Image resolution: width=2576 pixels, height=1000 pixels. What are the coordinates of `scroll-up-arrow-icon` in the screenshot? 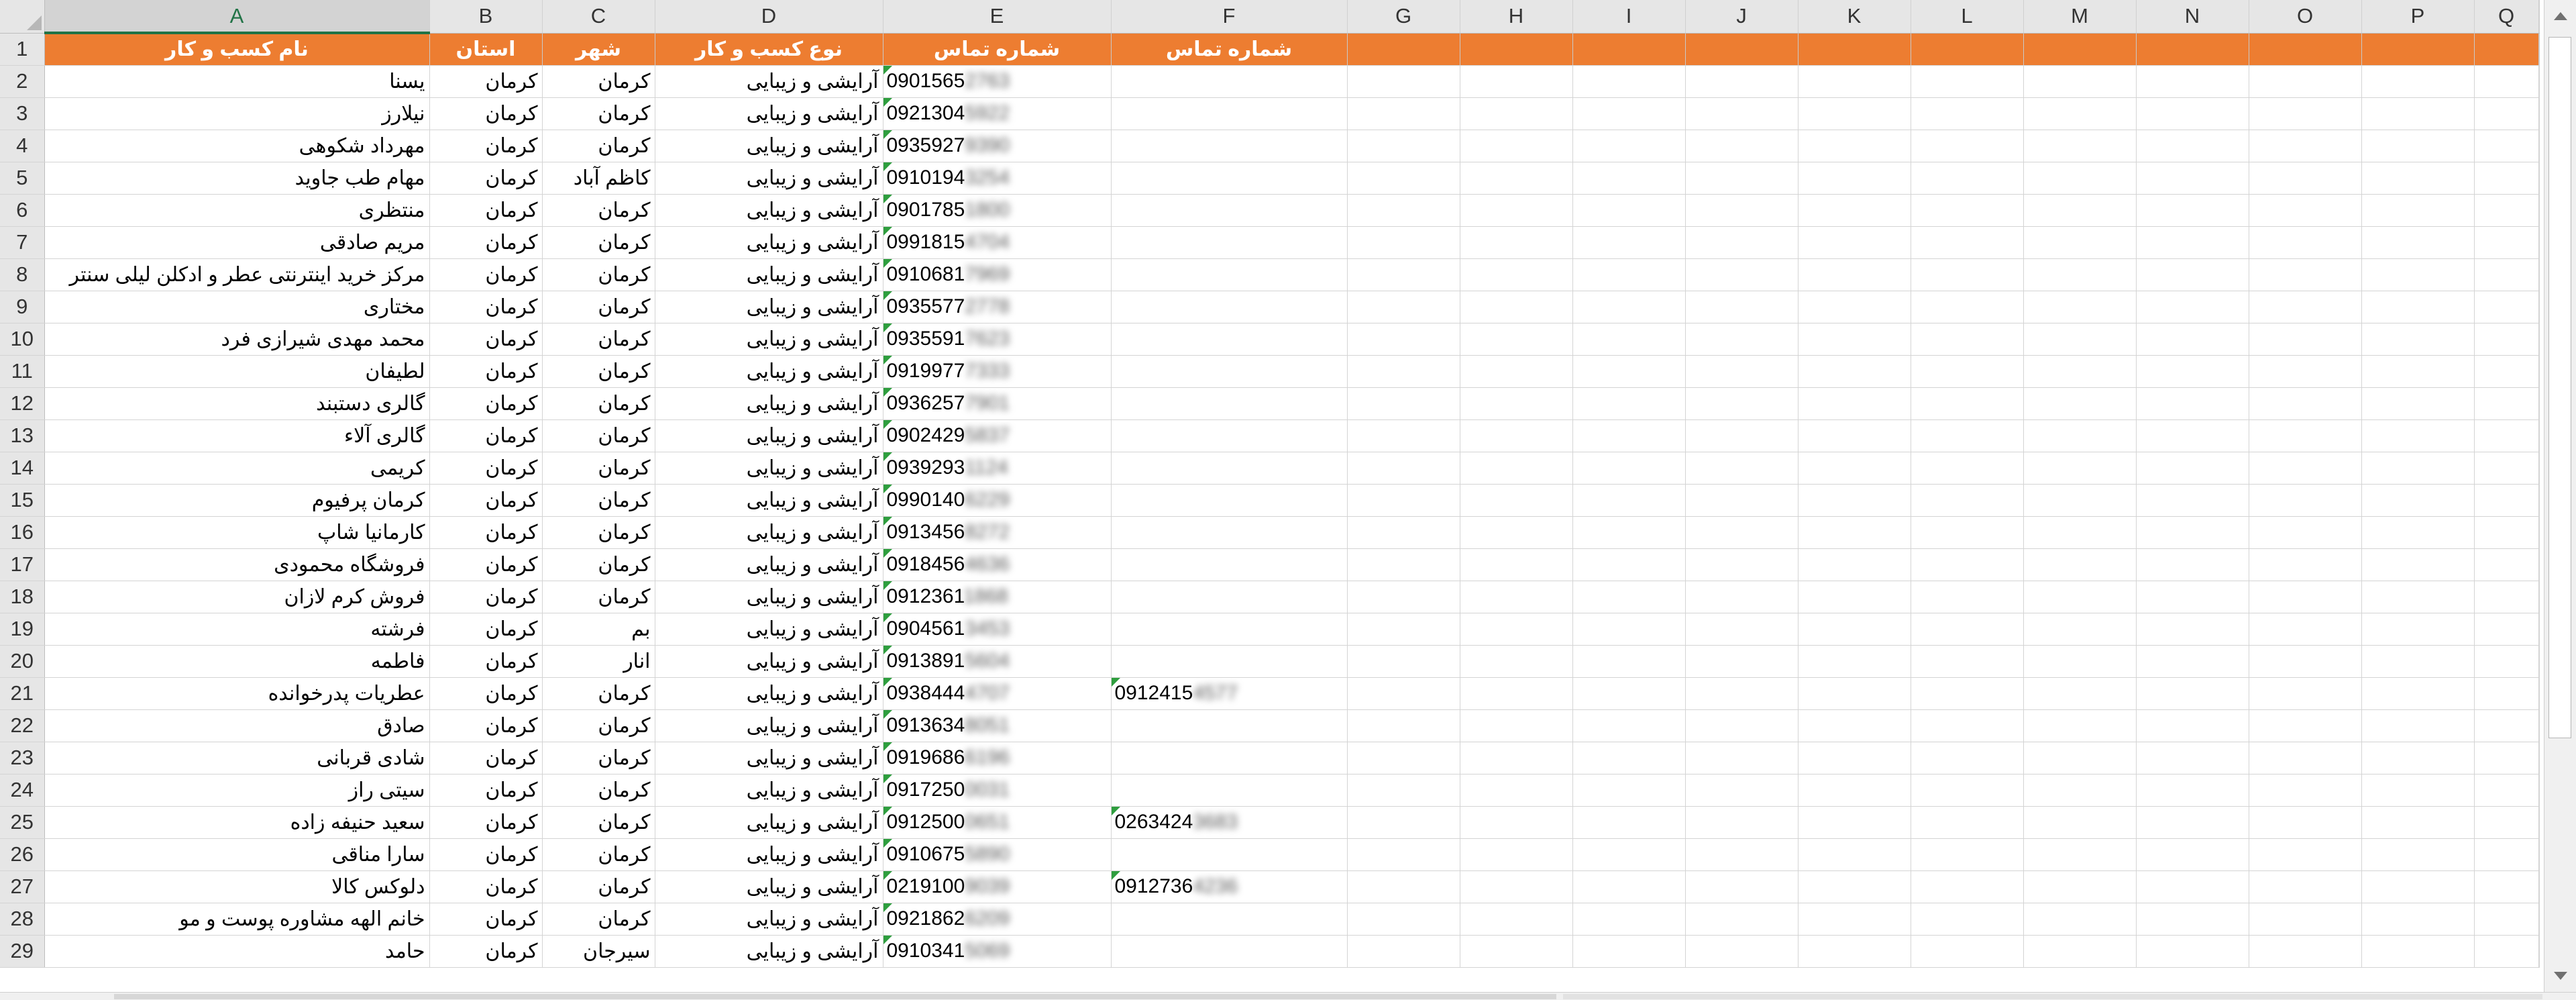 It's located at (2560, 16).